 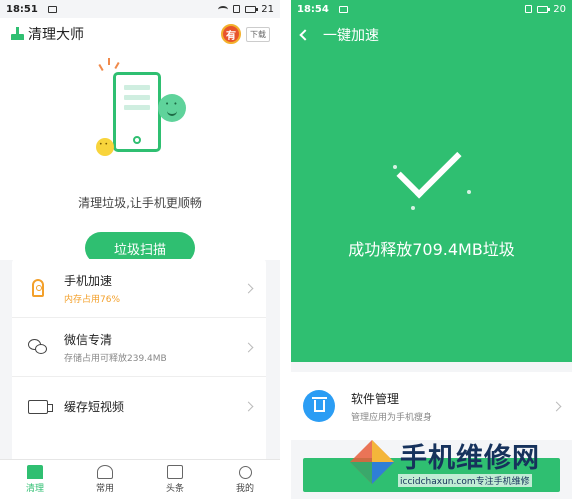 I want to click on phone-illustration, so click(x=137, y=112).